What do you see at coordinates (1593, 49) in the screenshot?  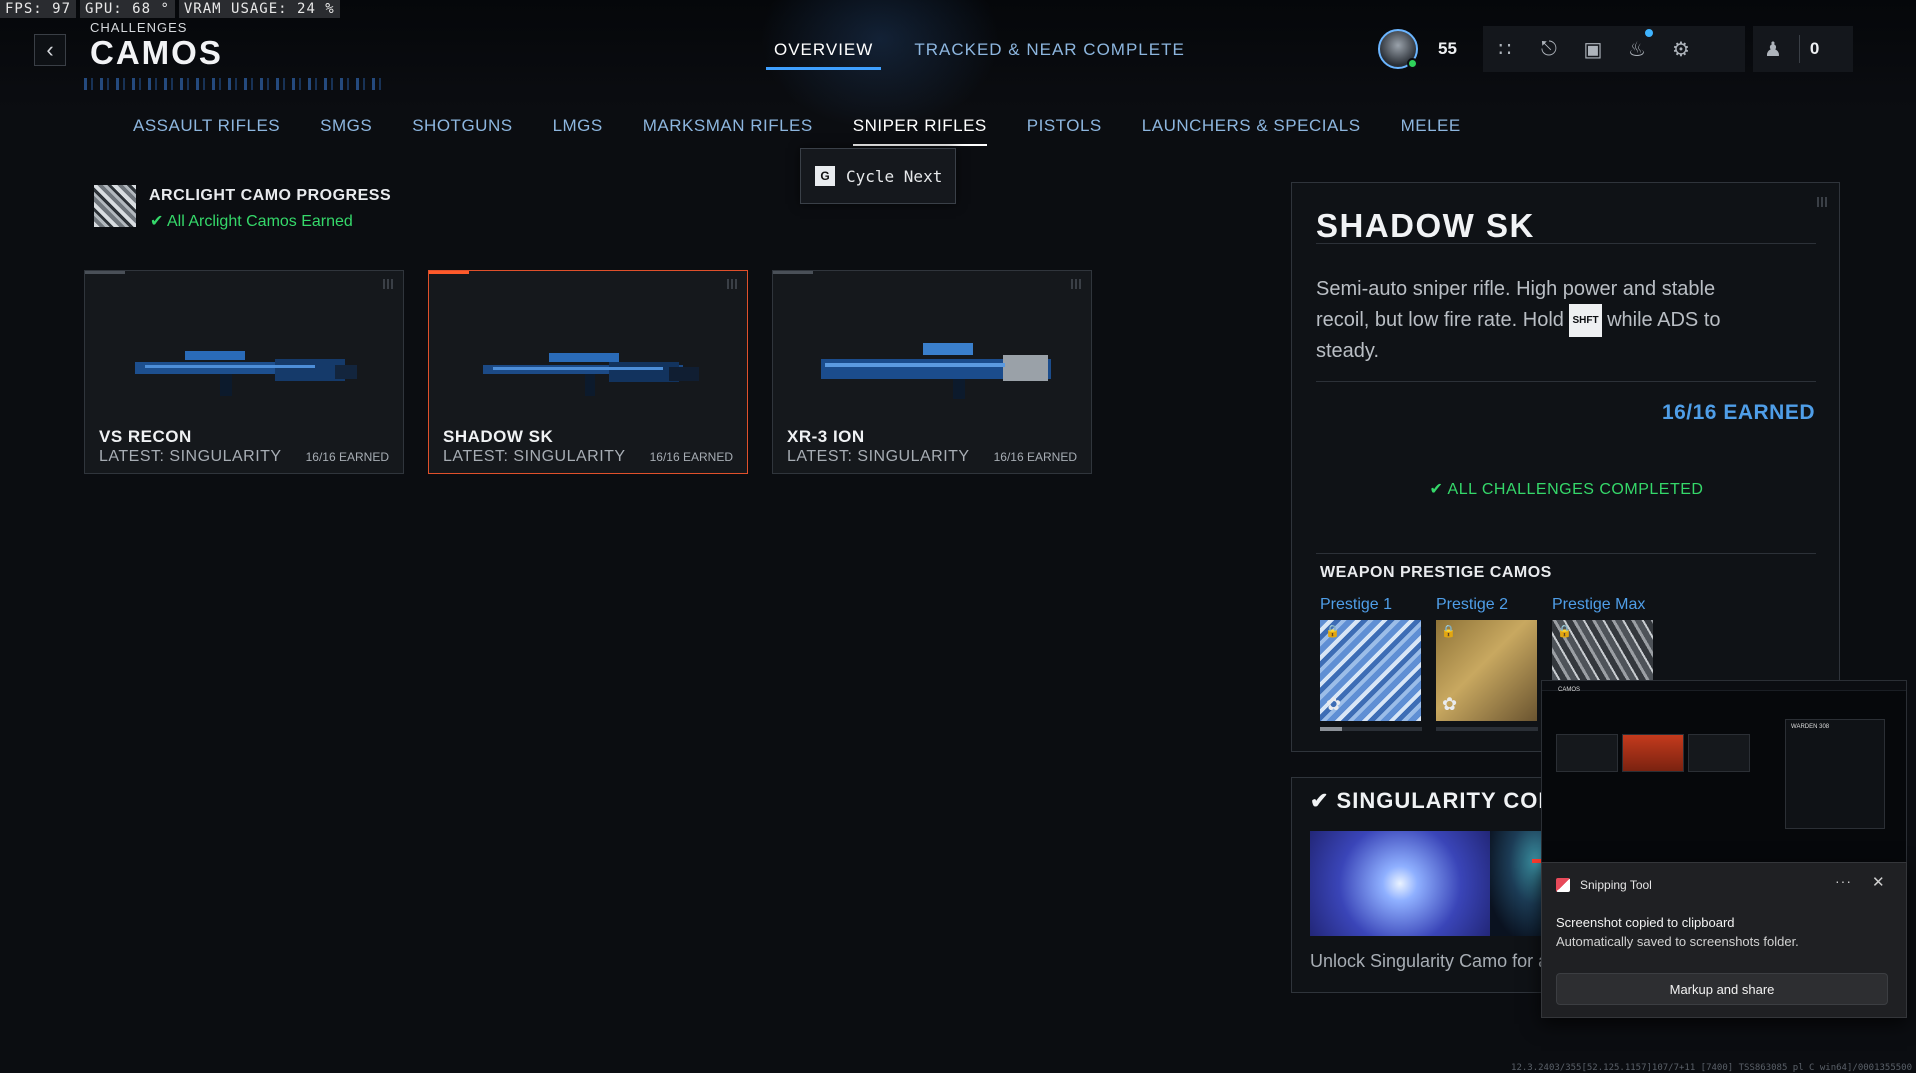 I see `camera-icon: ▣` at bounding box center [1593, 49].